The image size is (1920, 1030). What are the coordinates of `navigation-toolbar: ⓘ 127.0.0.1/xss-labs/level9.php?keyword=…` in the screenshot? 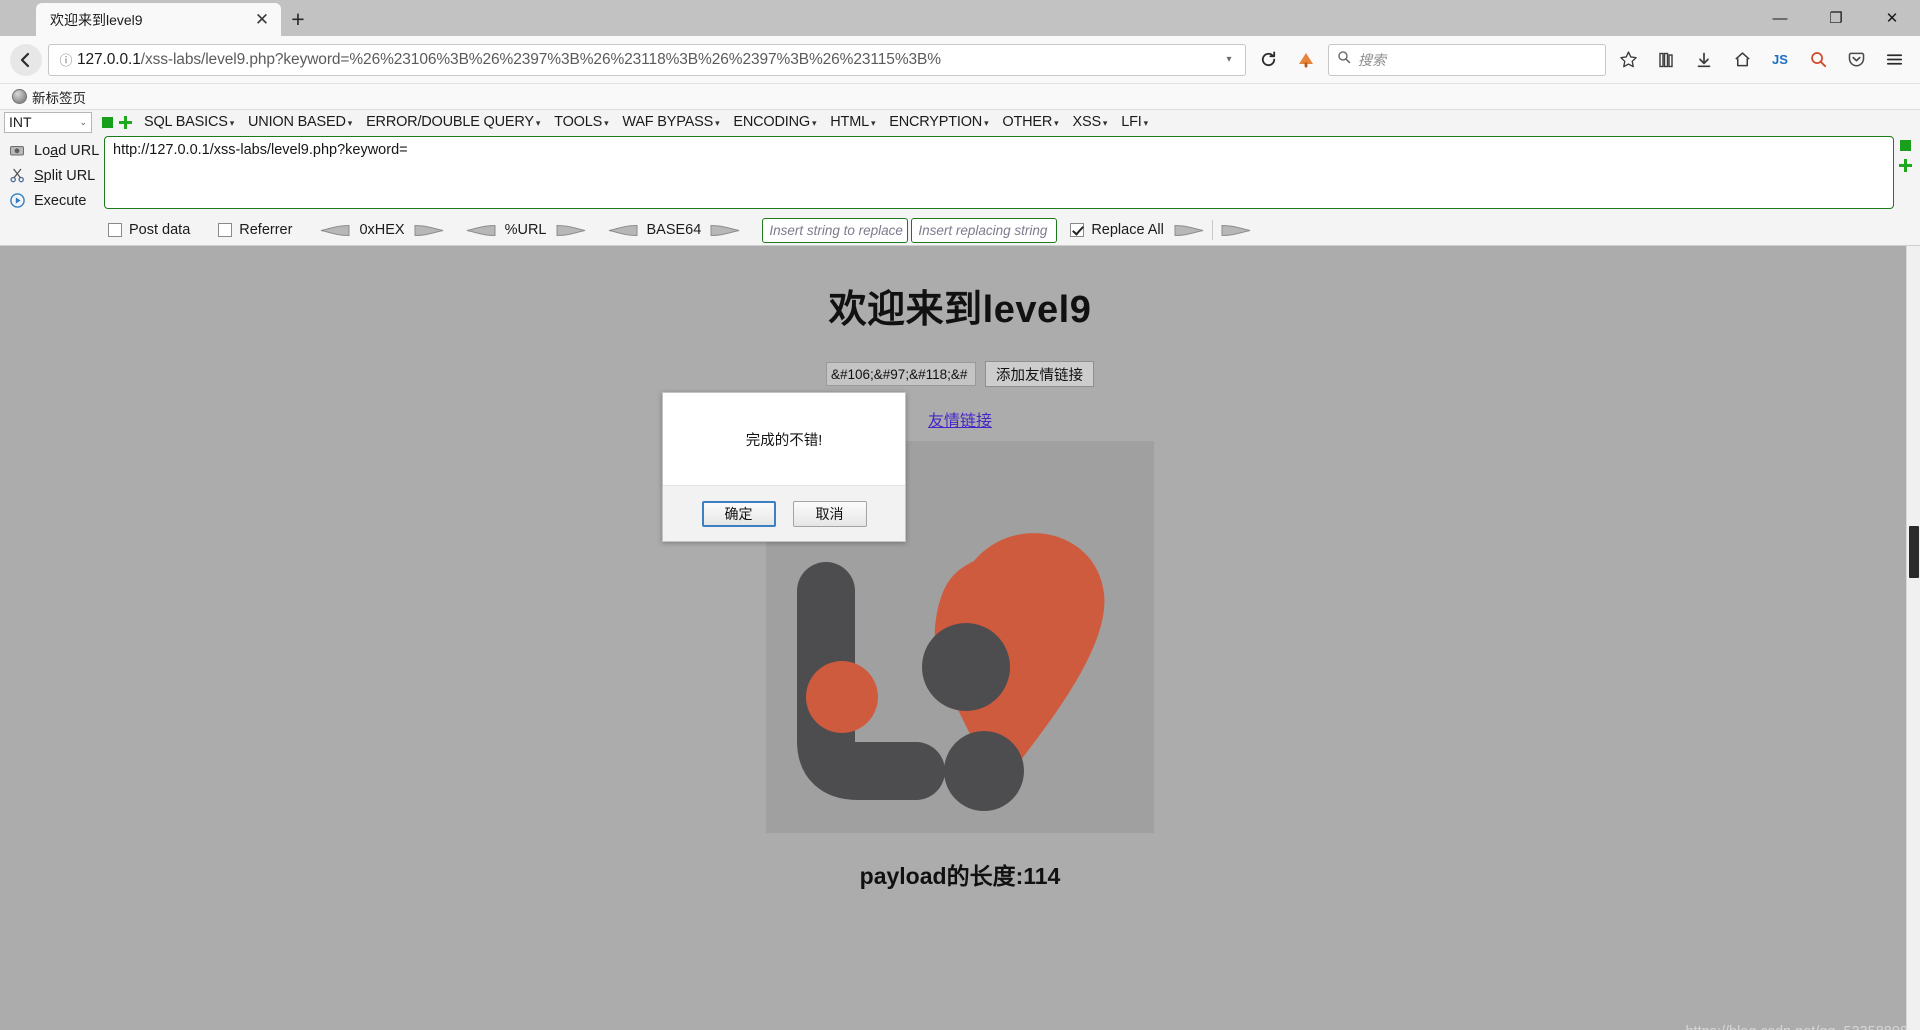 It's located at (960, 60).